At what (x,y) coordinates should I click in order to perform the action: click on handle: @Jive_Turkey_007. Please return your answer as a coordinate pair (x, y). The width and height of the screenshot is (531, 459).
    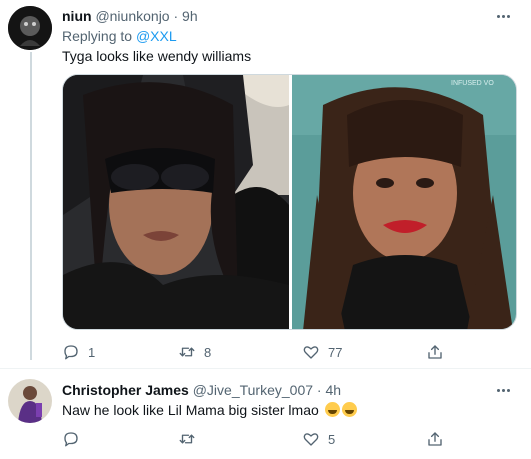
    Looking at the image, I should click on (253, 390).